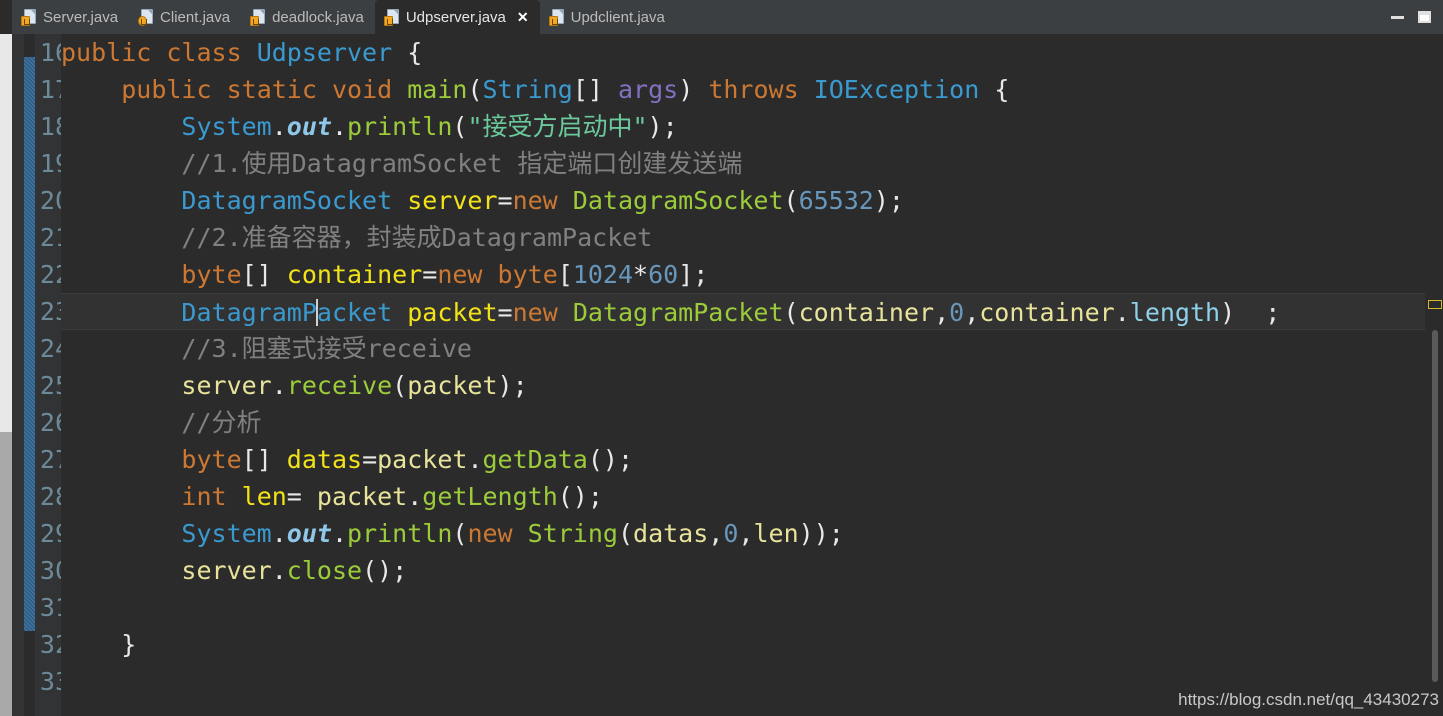 The image size is (1443, 716). I want to click on left-scrollbar-thumb, so click(6, 233).